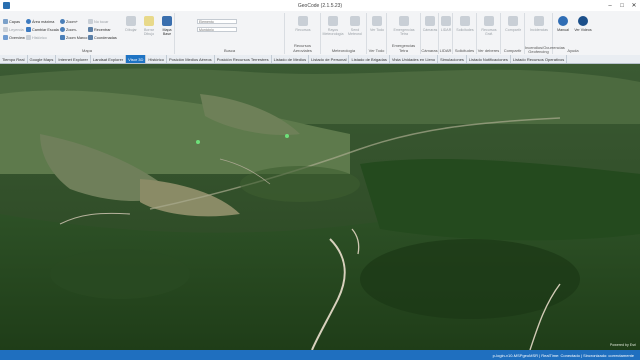  I want to click on recentrar-button: Recentrar, so click(99, 29).